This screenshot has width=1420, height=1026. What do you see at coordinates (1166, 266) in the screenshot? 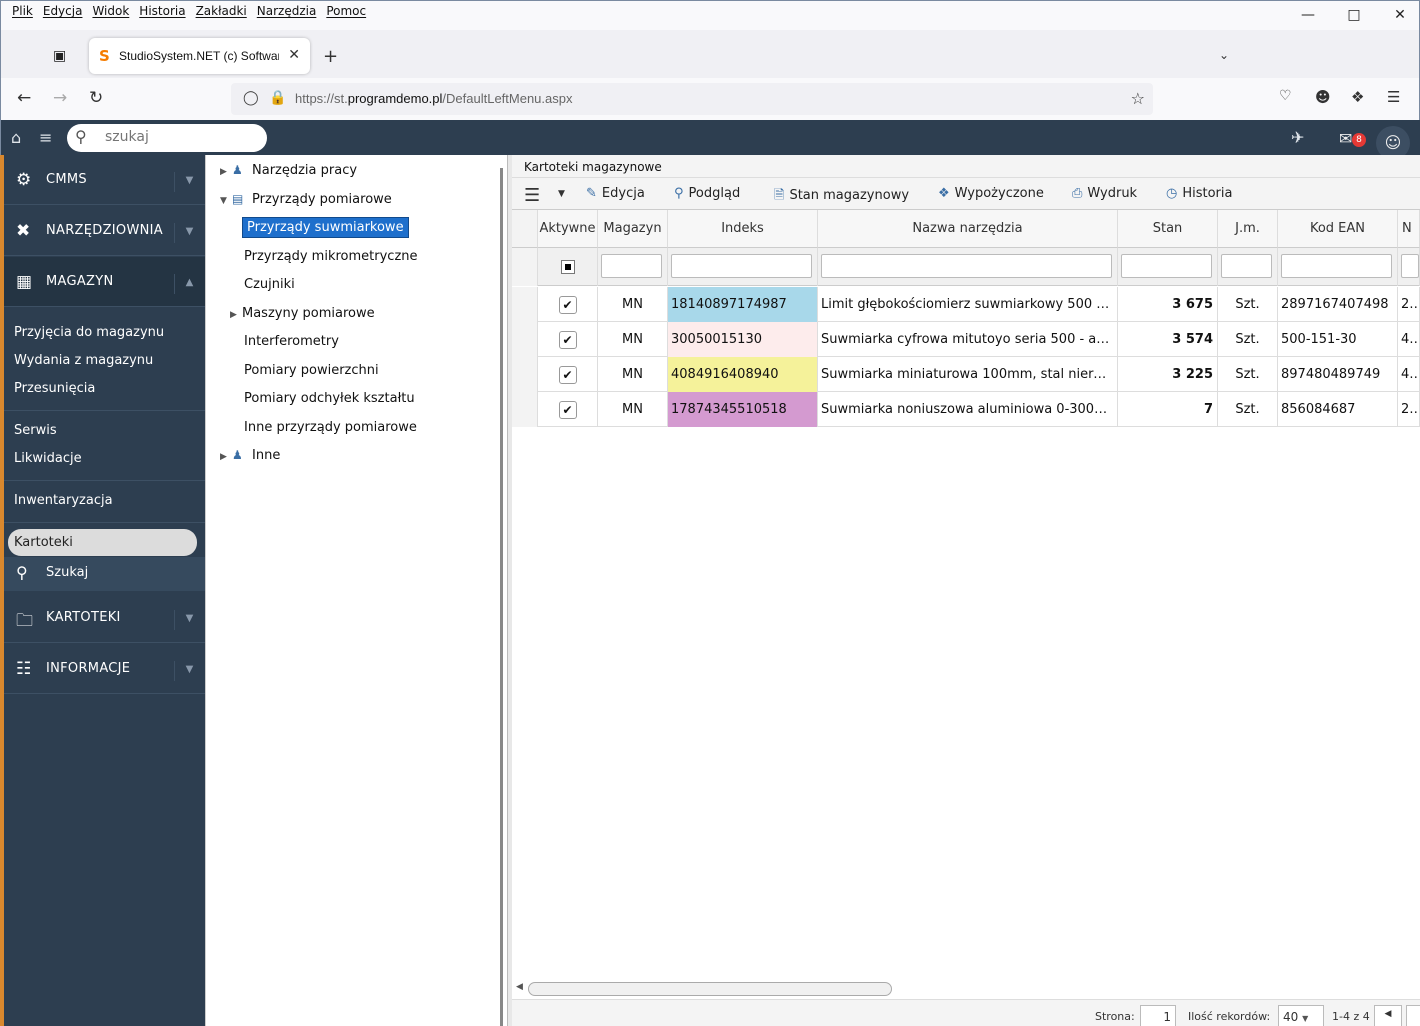
I see `filter-stan-input` at bounding box center [1166, 266].